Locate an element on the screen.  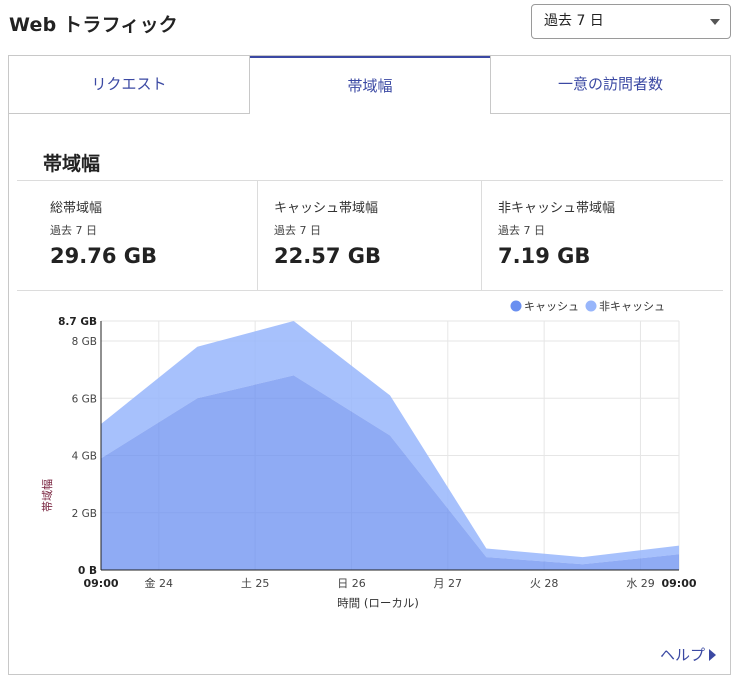
y-tick-label: 8.7 GB is located at coordinates (77, 322).